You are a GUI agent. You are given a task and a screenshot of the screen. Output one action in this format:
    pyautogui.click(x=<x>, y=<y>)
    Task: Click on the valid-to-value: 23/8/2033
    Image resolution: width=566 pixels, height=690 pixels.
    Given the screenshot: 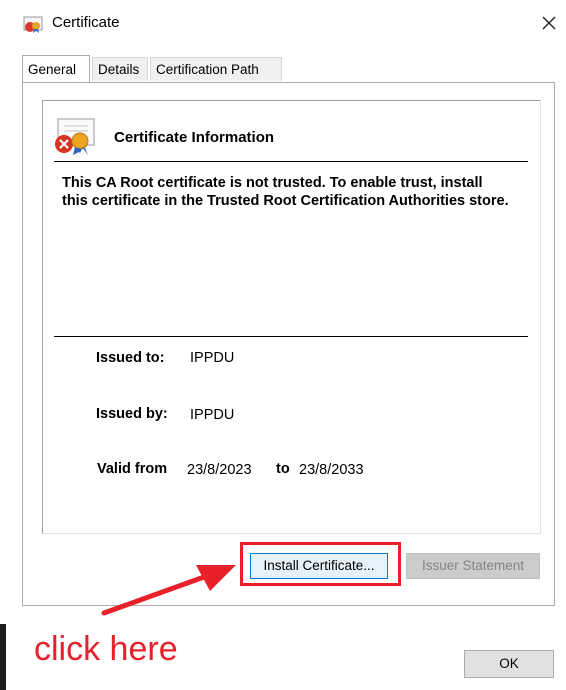 What is the action you would take?
    pyautogui.click(x=331, y=470)
    